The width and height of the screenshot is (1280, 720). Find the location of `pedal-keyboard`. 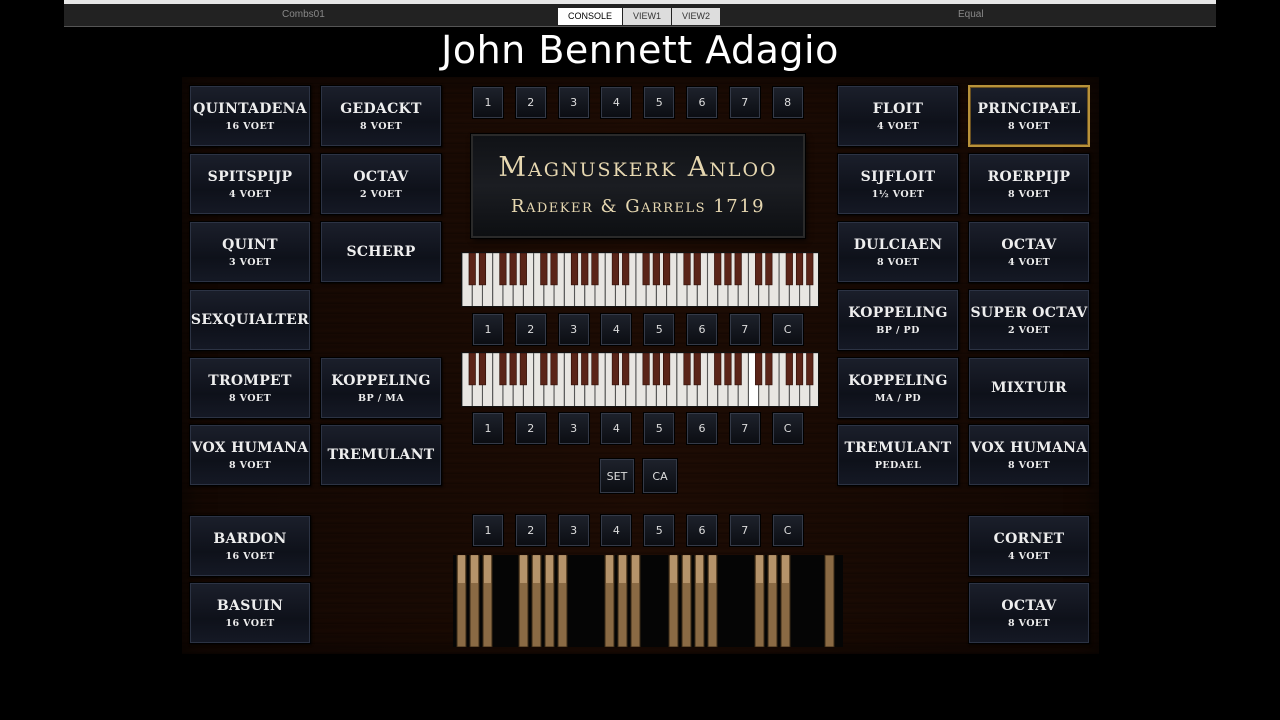

pedal-keyboard is located at coordinates (648, 601).